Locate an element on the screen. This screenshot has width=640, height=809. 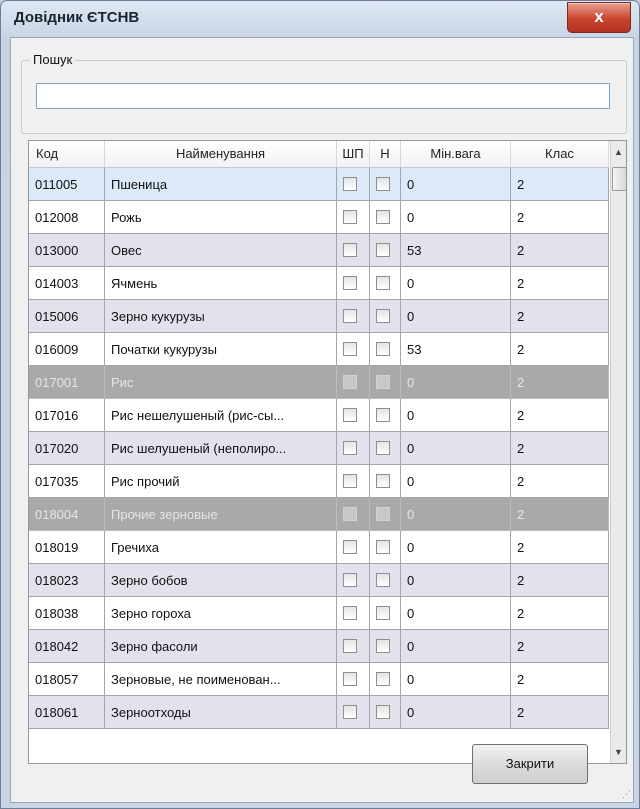
cell-name: Пшеница is located at coordinates (221, 184).